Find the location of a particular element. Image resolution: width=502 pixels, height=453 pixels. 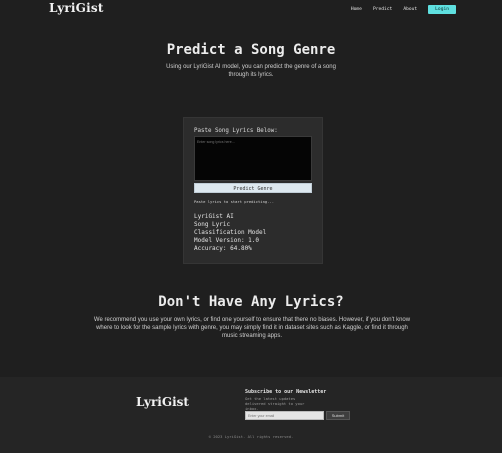

nav-link-predict: Predict is located at coordinates (382, 9).